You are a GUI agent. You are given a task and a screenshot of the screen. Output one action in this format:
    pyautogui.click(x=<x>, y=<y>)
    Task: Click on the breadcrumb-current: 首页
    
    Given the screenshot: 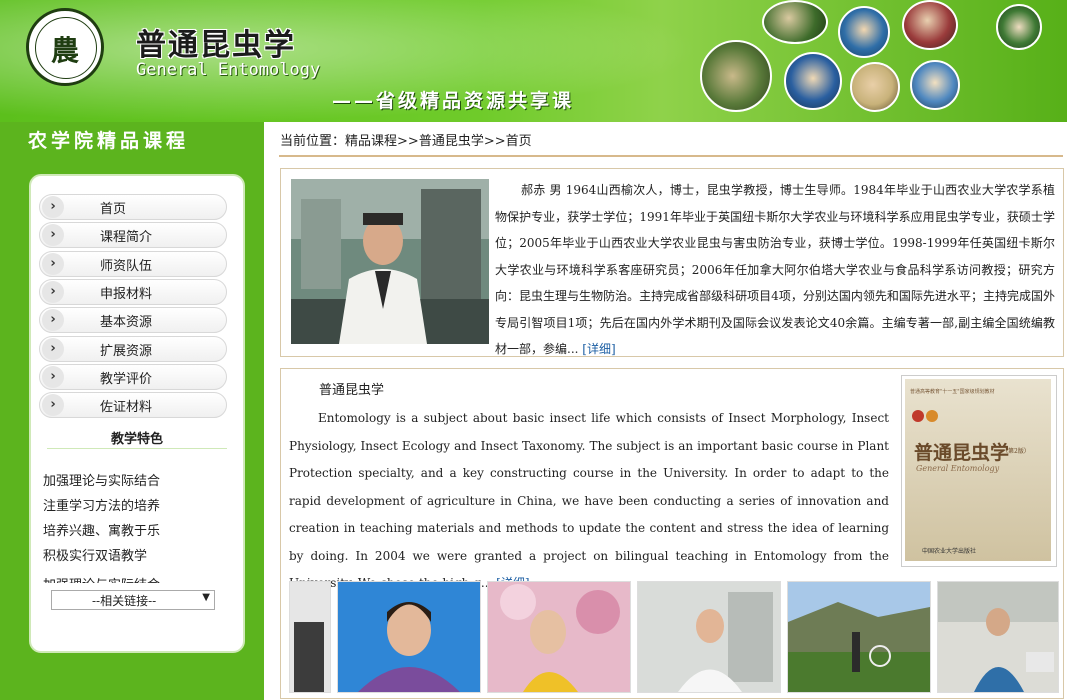 What is the action you would take?
    pyautogui.click(x=518, y=141)
    